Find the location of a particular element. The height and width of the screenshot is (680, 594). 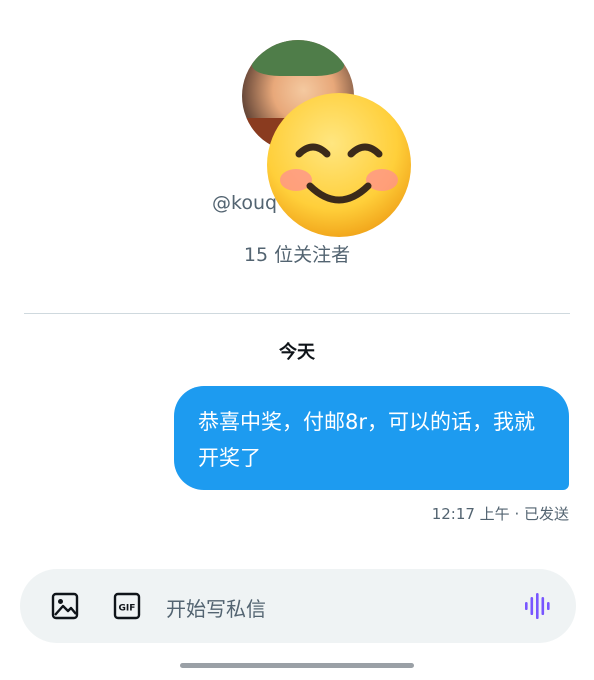

gif-icon: GIF is located at coordinates (127, 606).